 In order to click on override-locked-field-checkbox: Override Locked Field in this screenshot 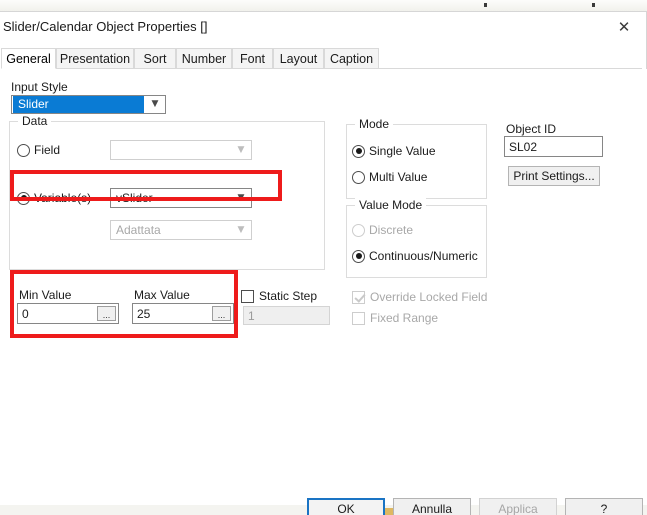, I will do `click(419, 297)`.